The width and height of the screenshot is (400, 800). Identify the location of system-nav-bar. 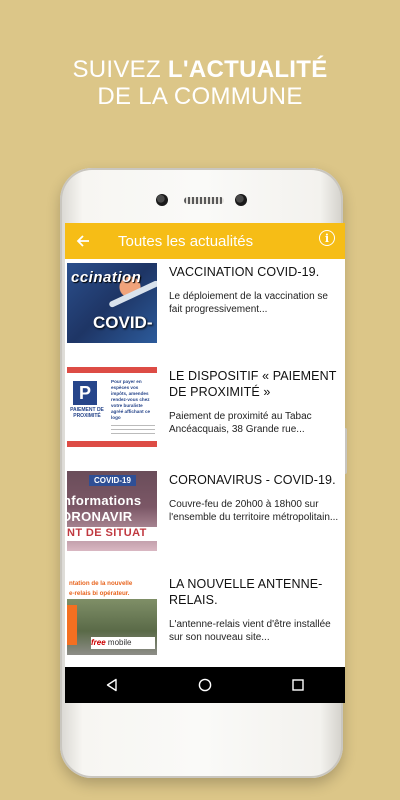
(205, 685).